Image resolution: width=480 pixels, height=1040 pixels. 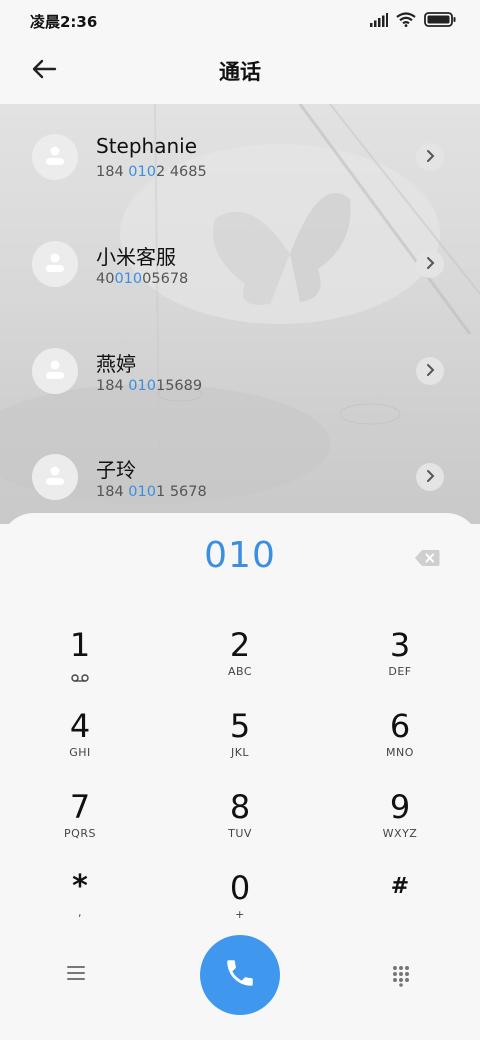 I want to click on key-digit: 7, so click(x=80, y=807).